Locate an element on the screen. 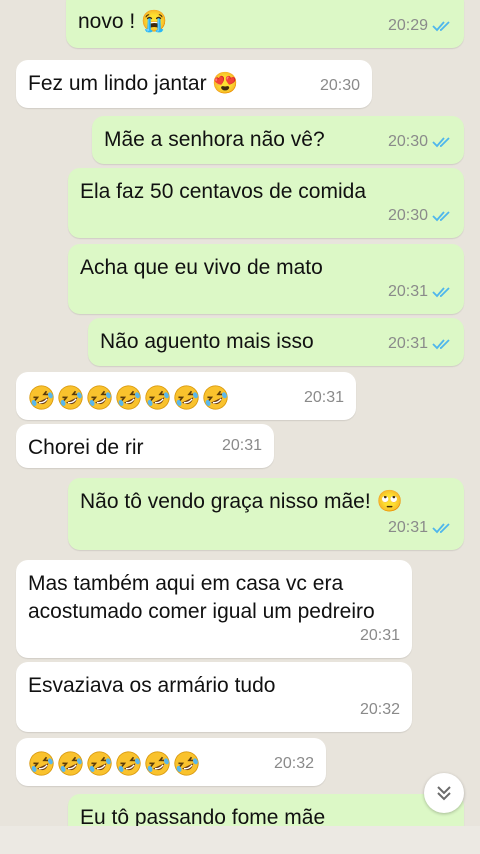 The image size is (480, 854). message-bubble: Mãe a senhora não vê? 20:30 is located at coordinates (278, 140).